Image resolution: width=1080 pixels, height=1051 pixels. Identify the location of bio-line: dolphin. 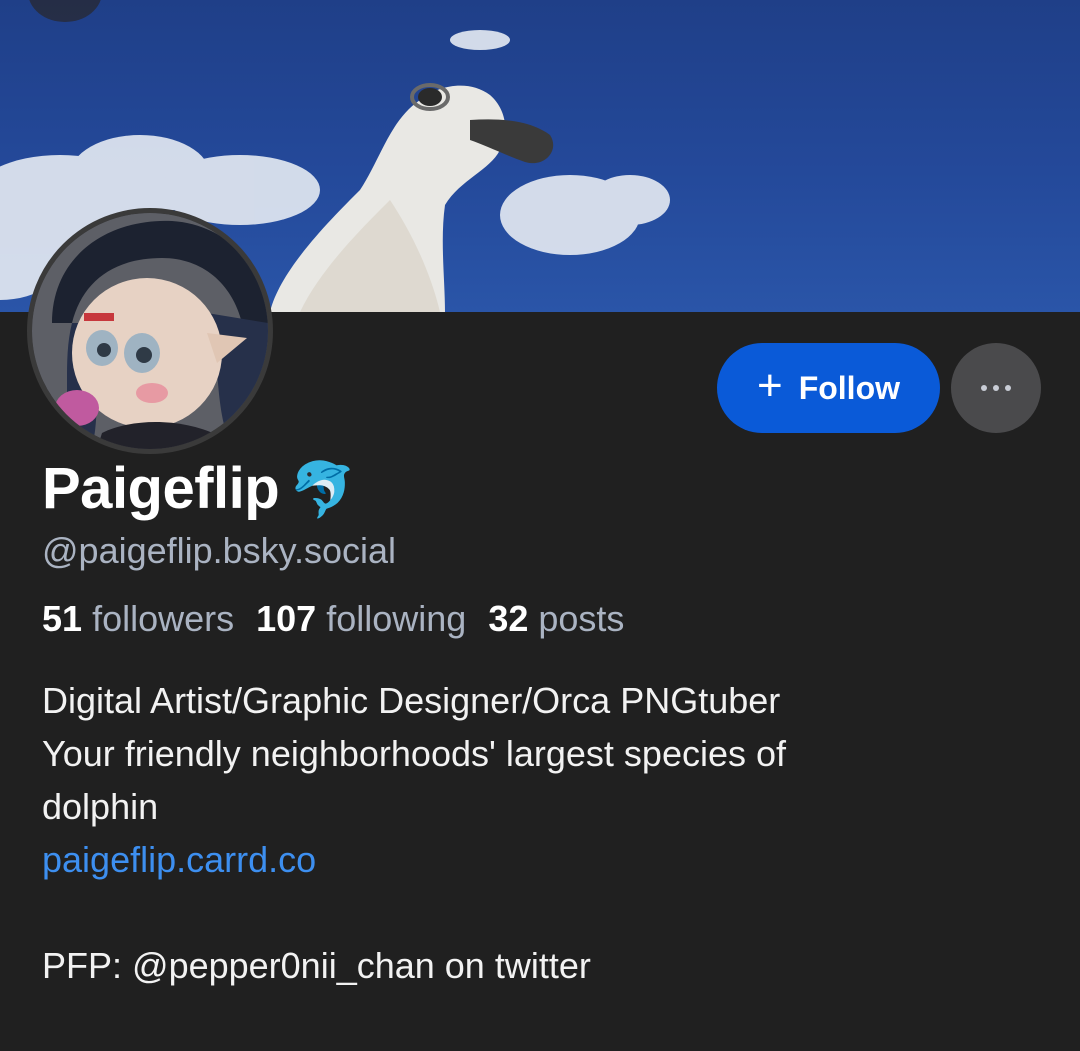
(100, 806).